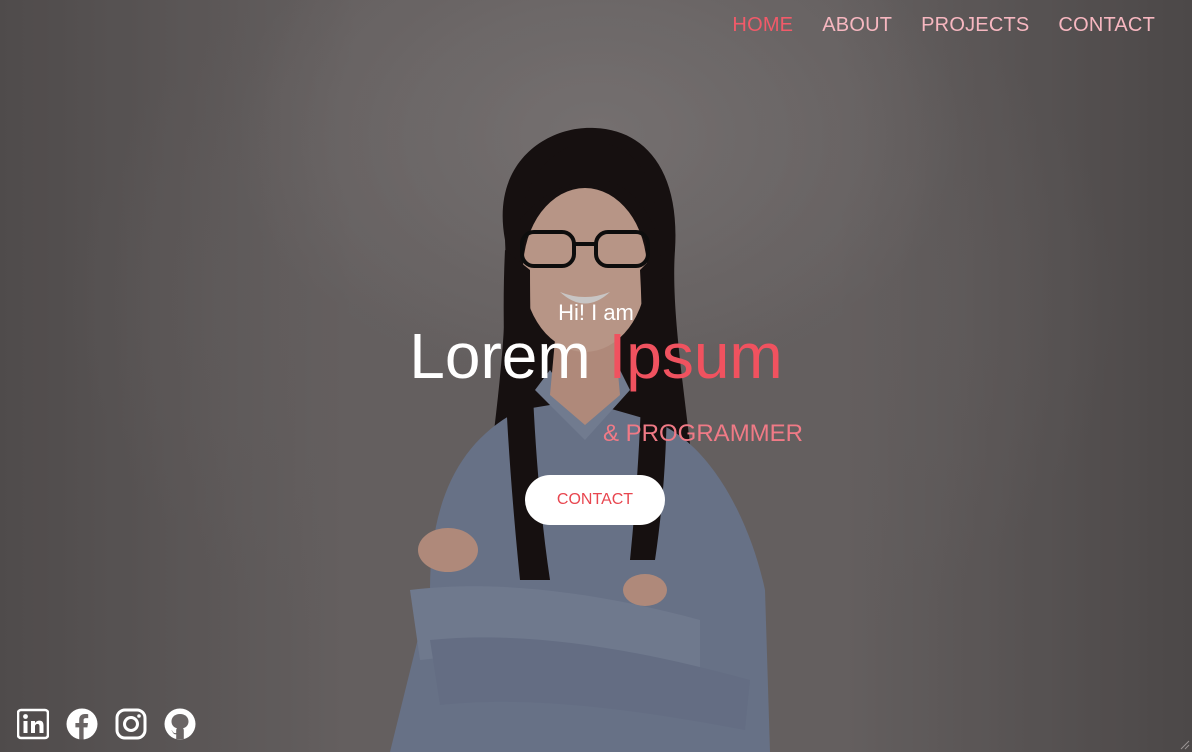 The image size is (1192, 752). Describe the element at coordinates (762, 25) in the screenshot. I see `nav-item-home: HOME` at that location.